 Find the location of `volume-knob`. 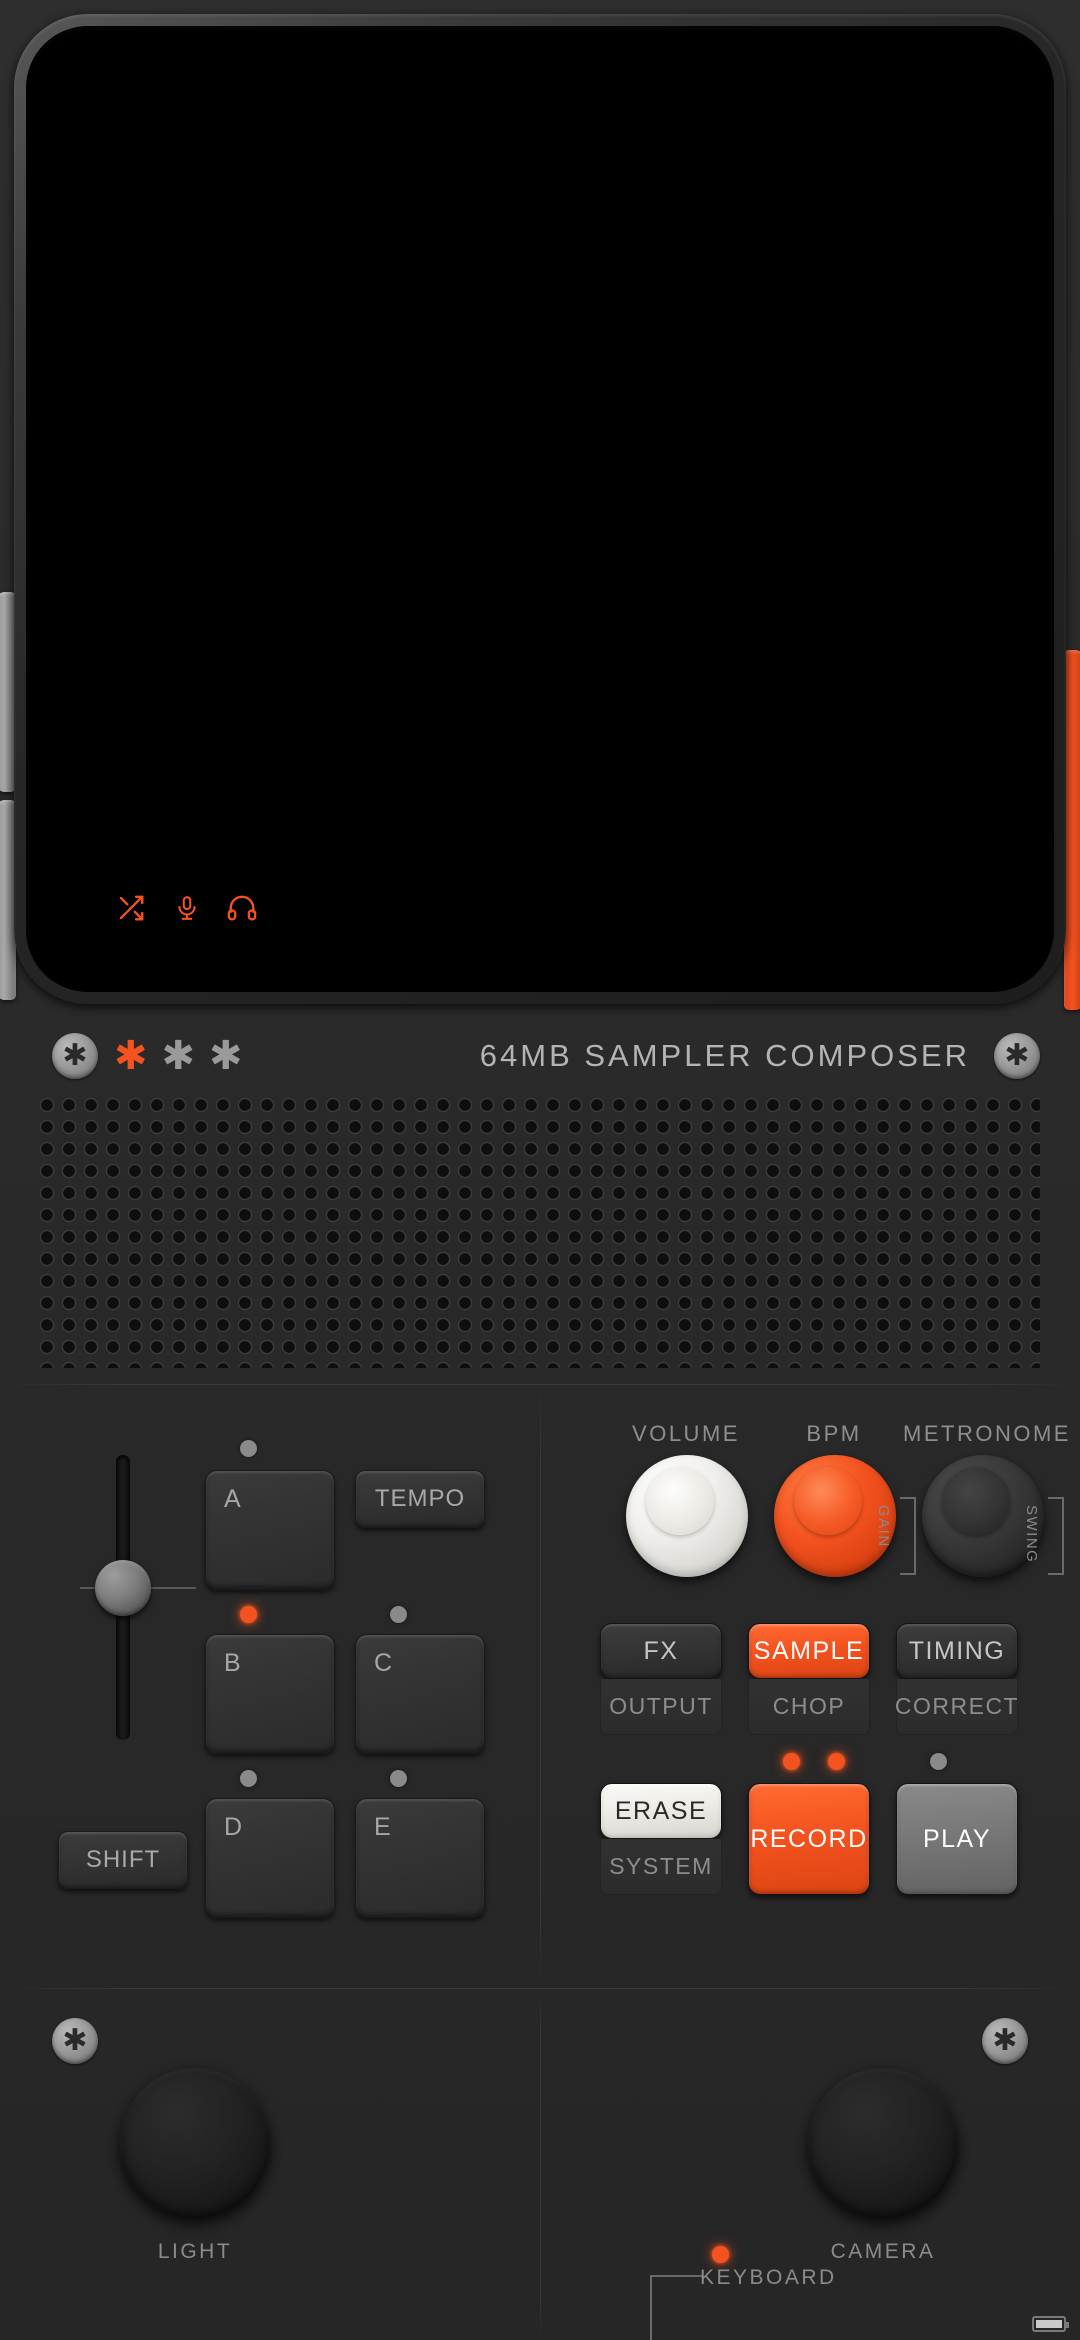

volume-knob is located at coordinates (687, 1516).